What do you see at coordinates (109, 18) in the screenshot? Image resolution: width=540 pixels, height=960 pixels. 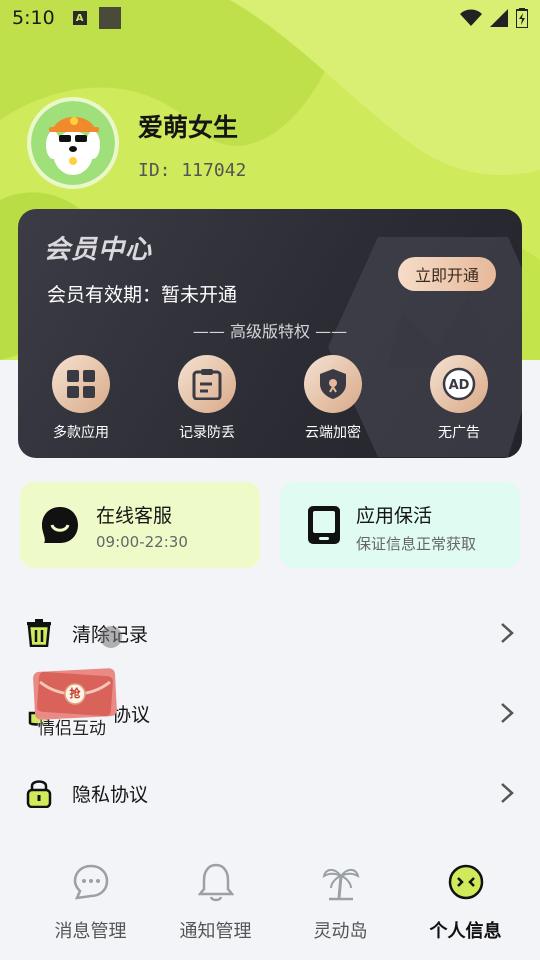 I see `notification-image-icon` at bounding box center [109, 18].